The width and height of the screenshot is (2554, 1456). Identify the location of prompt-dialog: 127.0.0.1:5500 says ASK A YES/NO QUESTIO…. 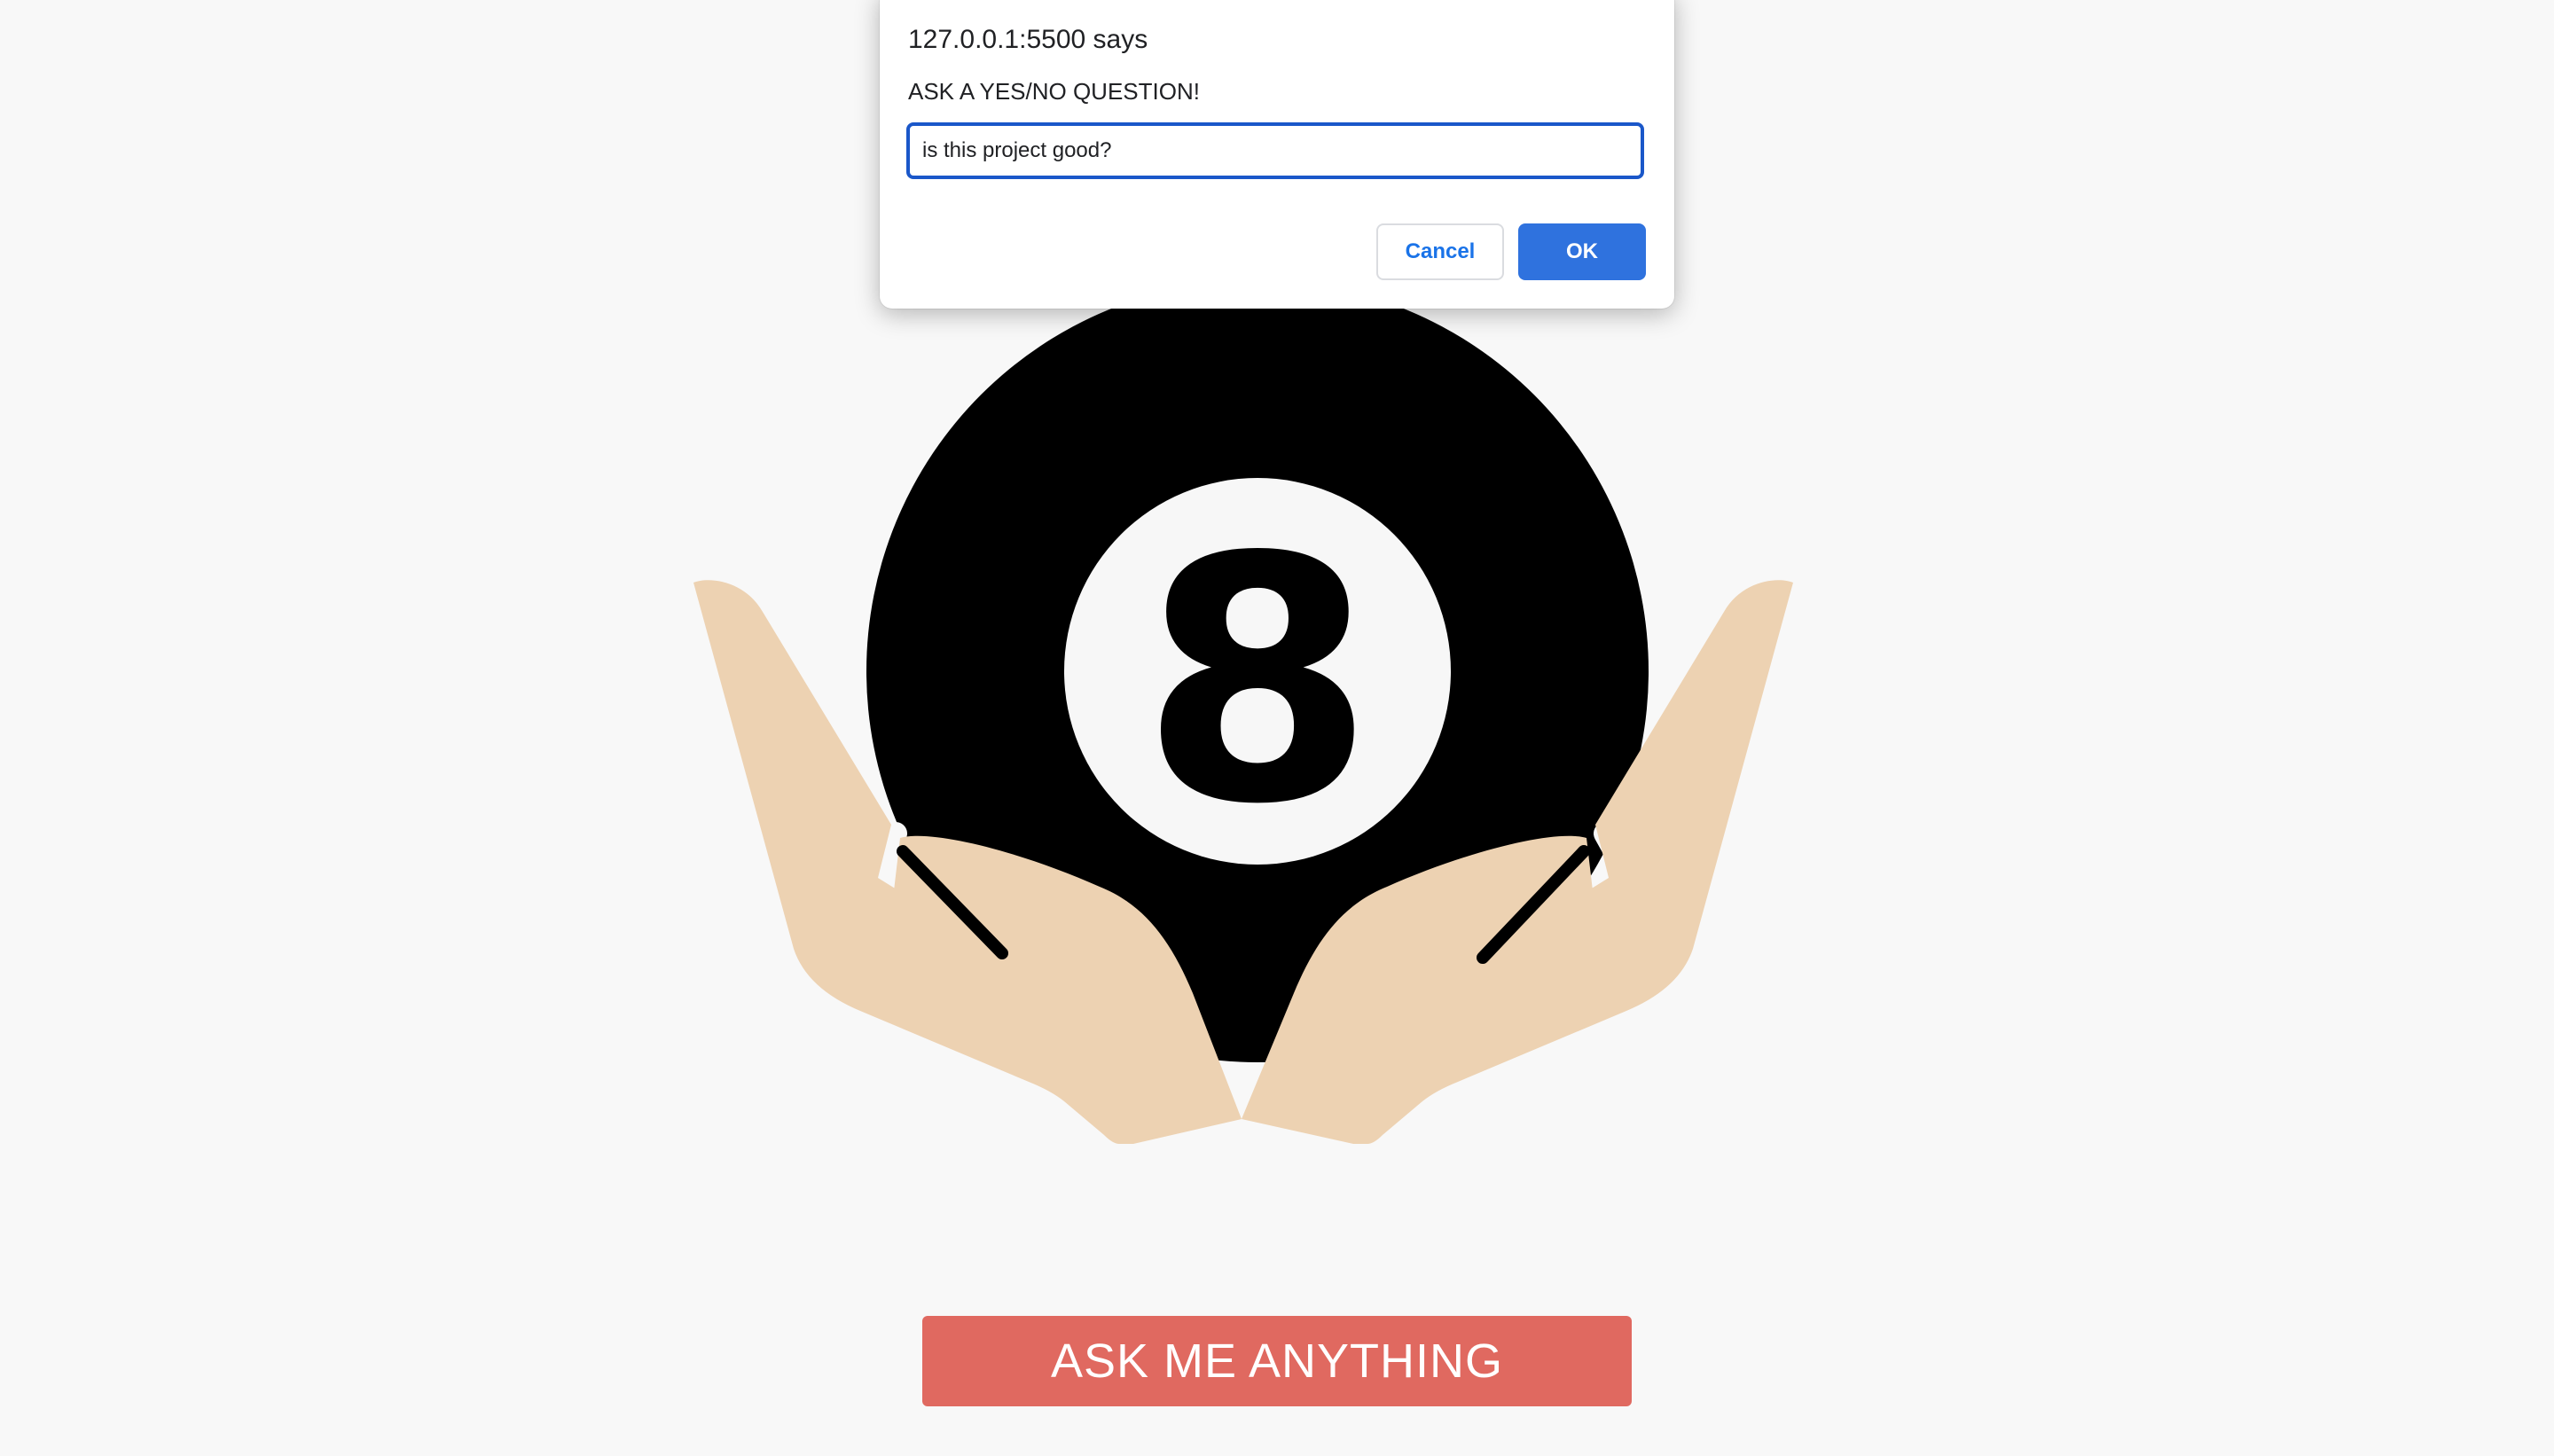
(1277, 154).